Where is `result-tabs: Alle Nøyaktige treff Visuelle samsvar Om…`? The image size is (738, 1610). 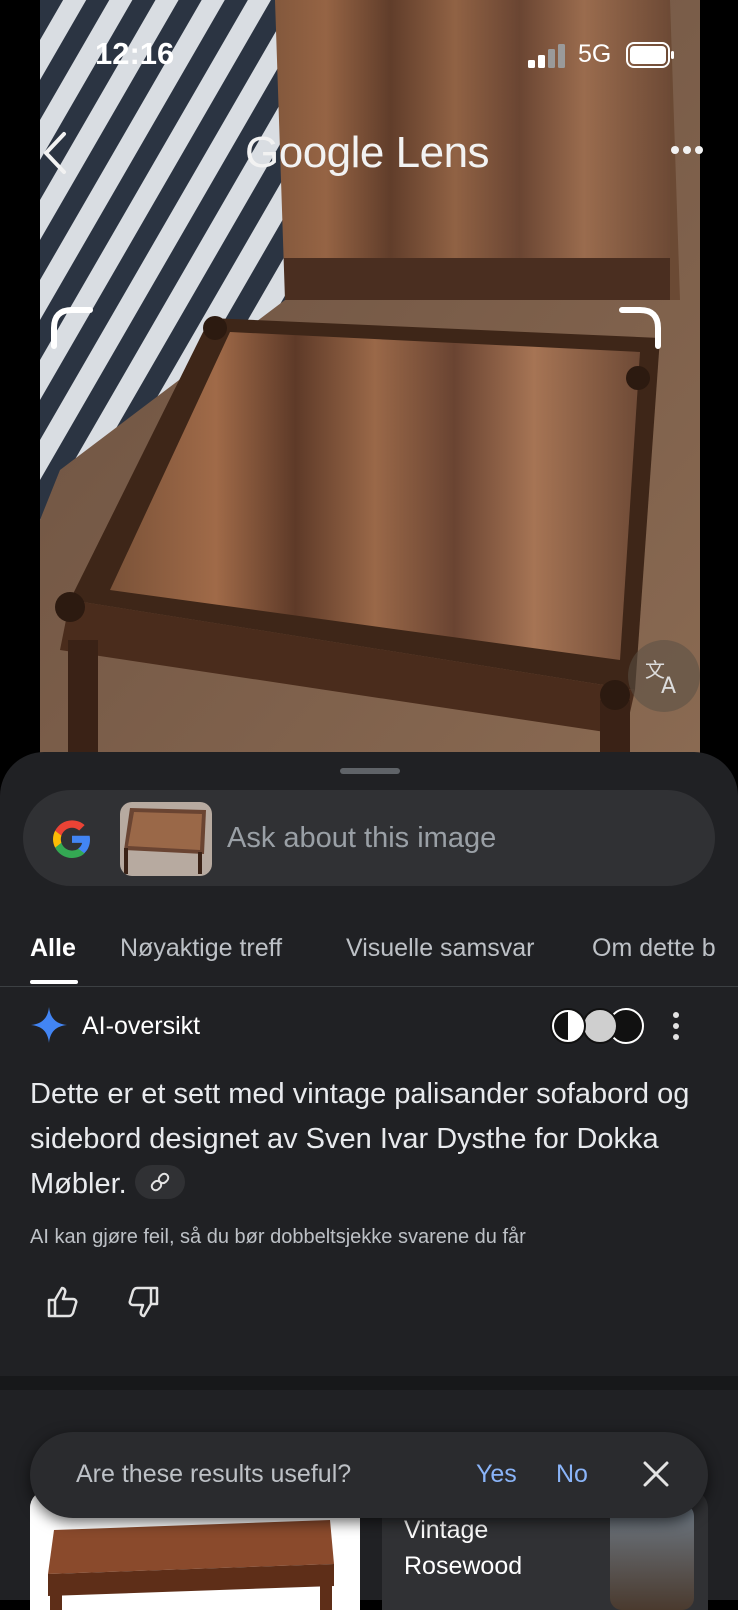
result-tabs: Alle Nøyaktige treff Visuelle samsvar Om… is located at coordinates (369, 954).